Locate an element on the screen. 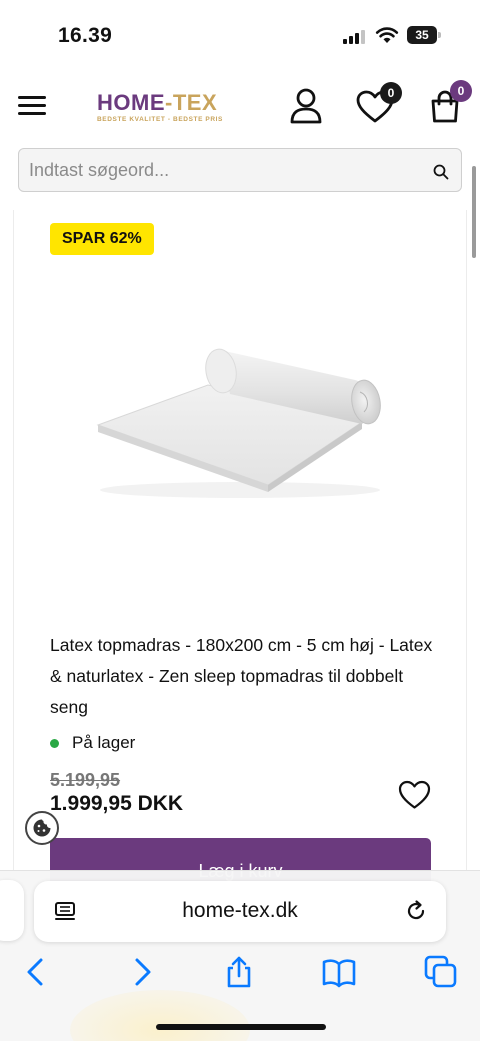 Image resolution: width=480 pixels, height=1041 pixels. reload-icon is located at coordinates (416, 911).